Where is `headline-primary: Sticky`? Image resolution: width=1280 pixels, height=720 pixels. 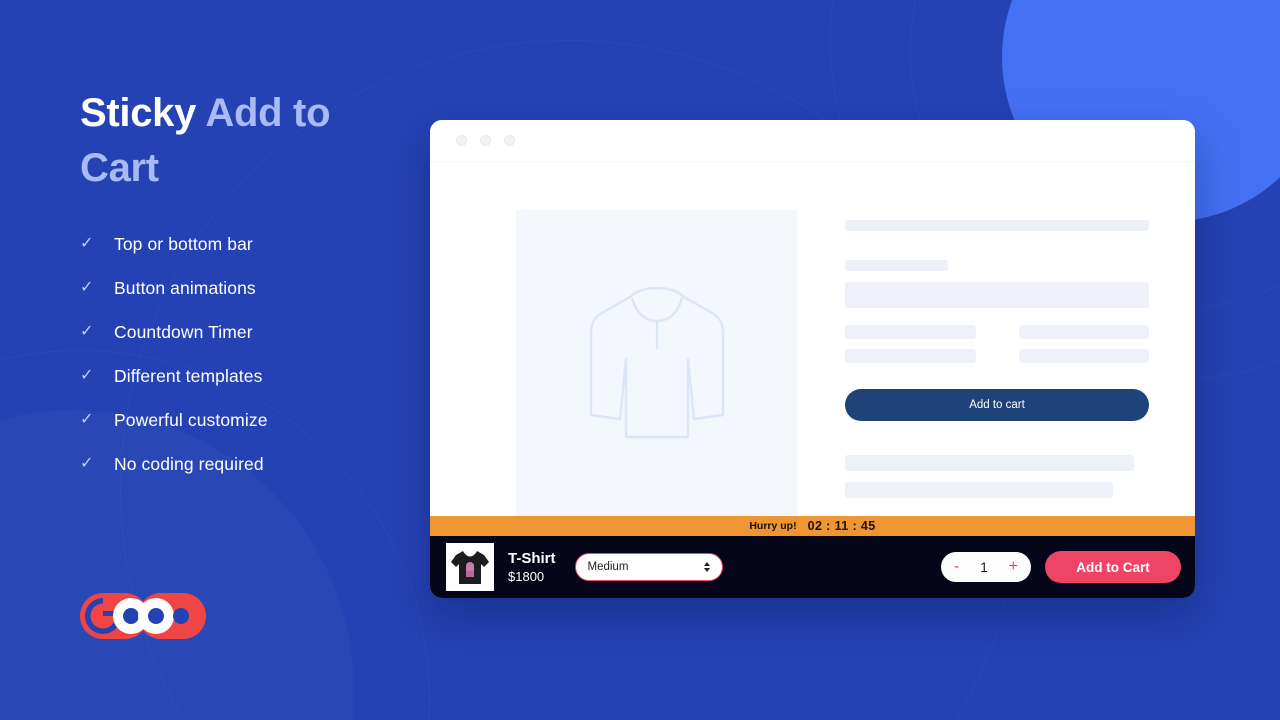 headline-primary: Sticky is located at coordinates (143, 113).